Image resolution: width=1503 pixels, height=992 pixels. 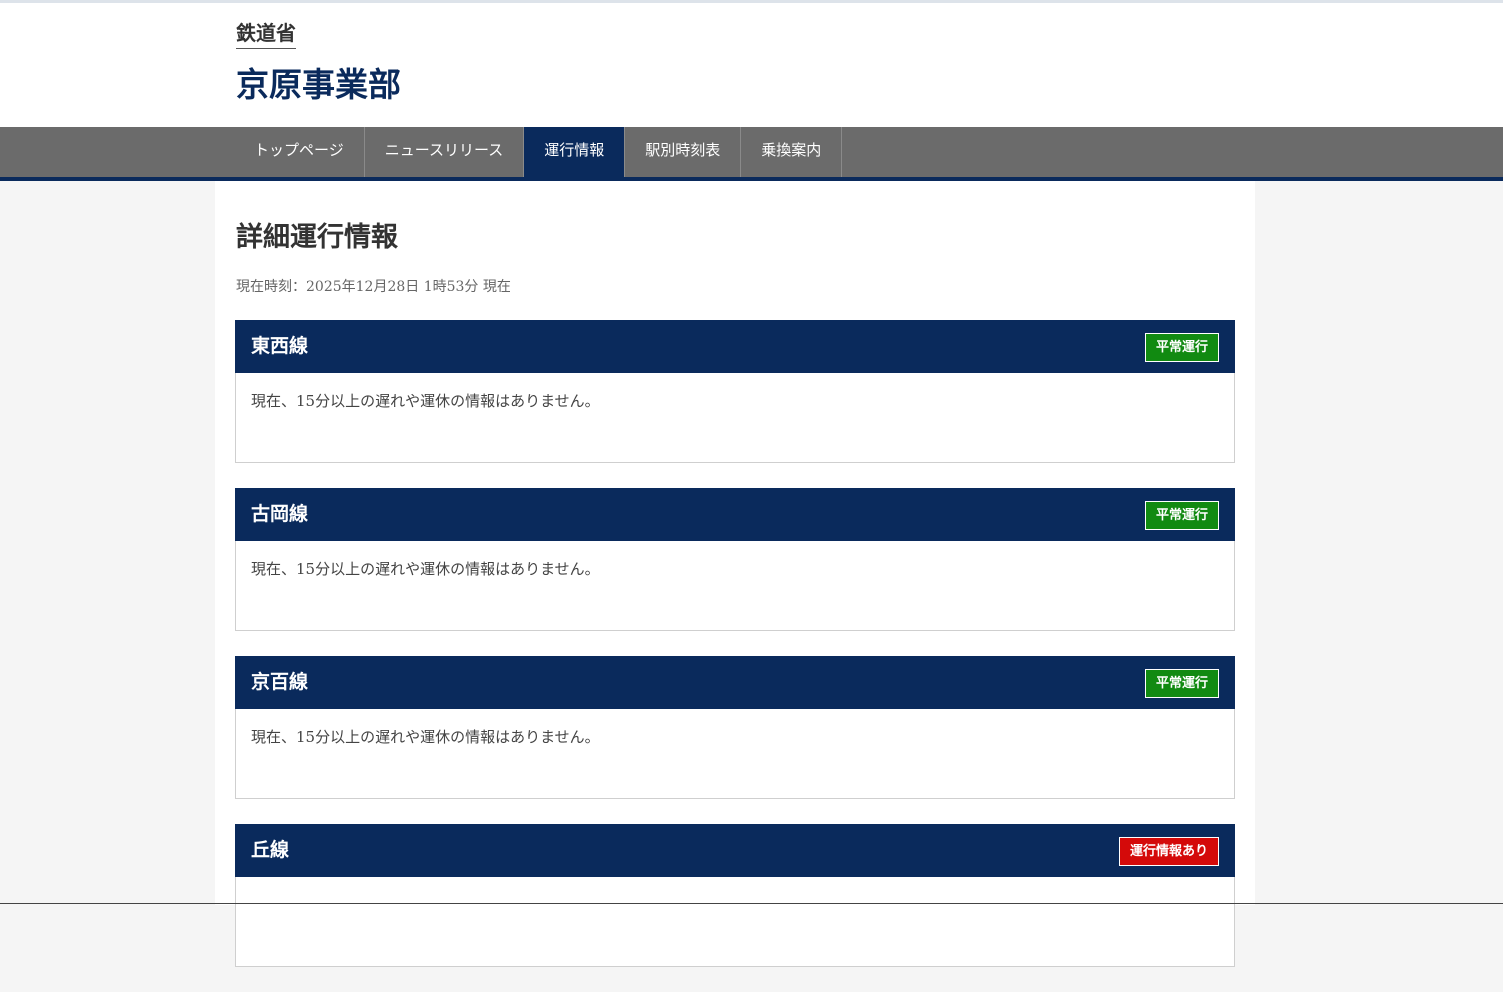 What do you see at coordinates (735, 682) in the screenshot?
I see `line-card-header: 京百線 平常運行` at bounding box center [735, 682].